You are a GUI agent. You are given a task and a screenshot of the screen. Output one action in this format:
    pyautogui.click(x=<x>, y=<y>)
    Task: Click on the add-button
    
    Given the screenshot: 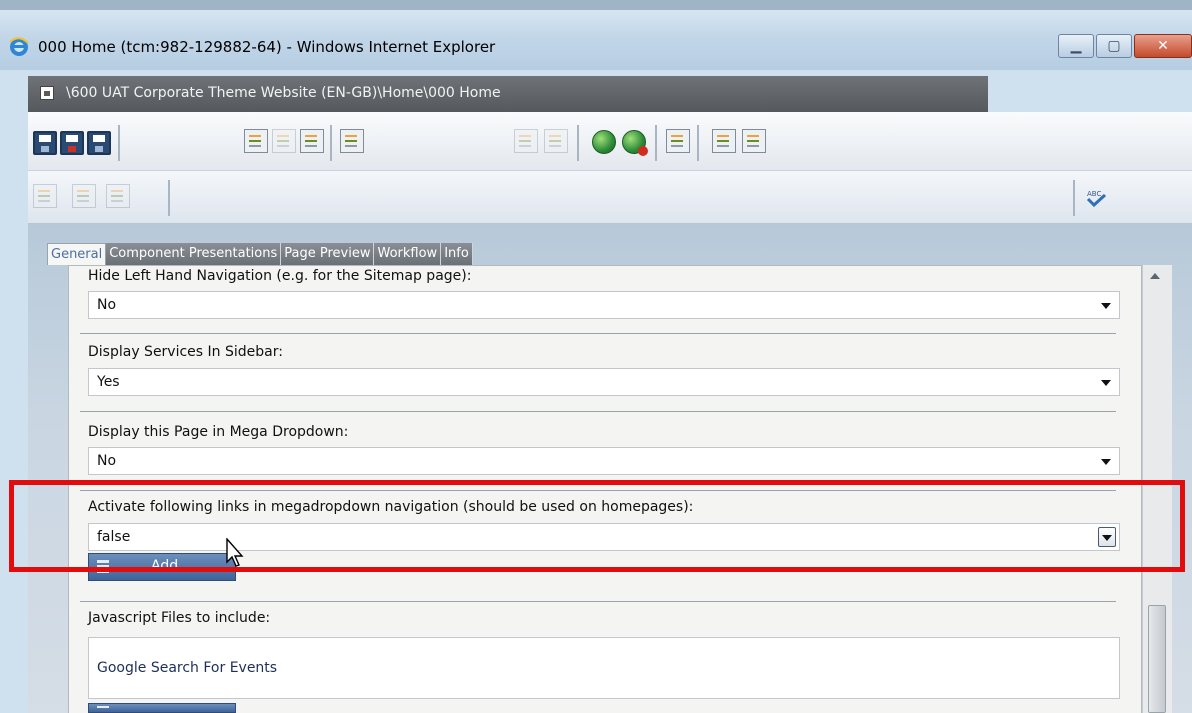 What is the action you would take?
    pyautogui.click(x=162, y=708)
    